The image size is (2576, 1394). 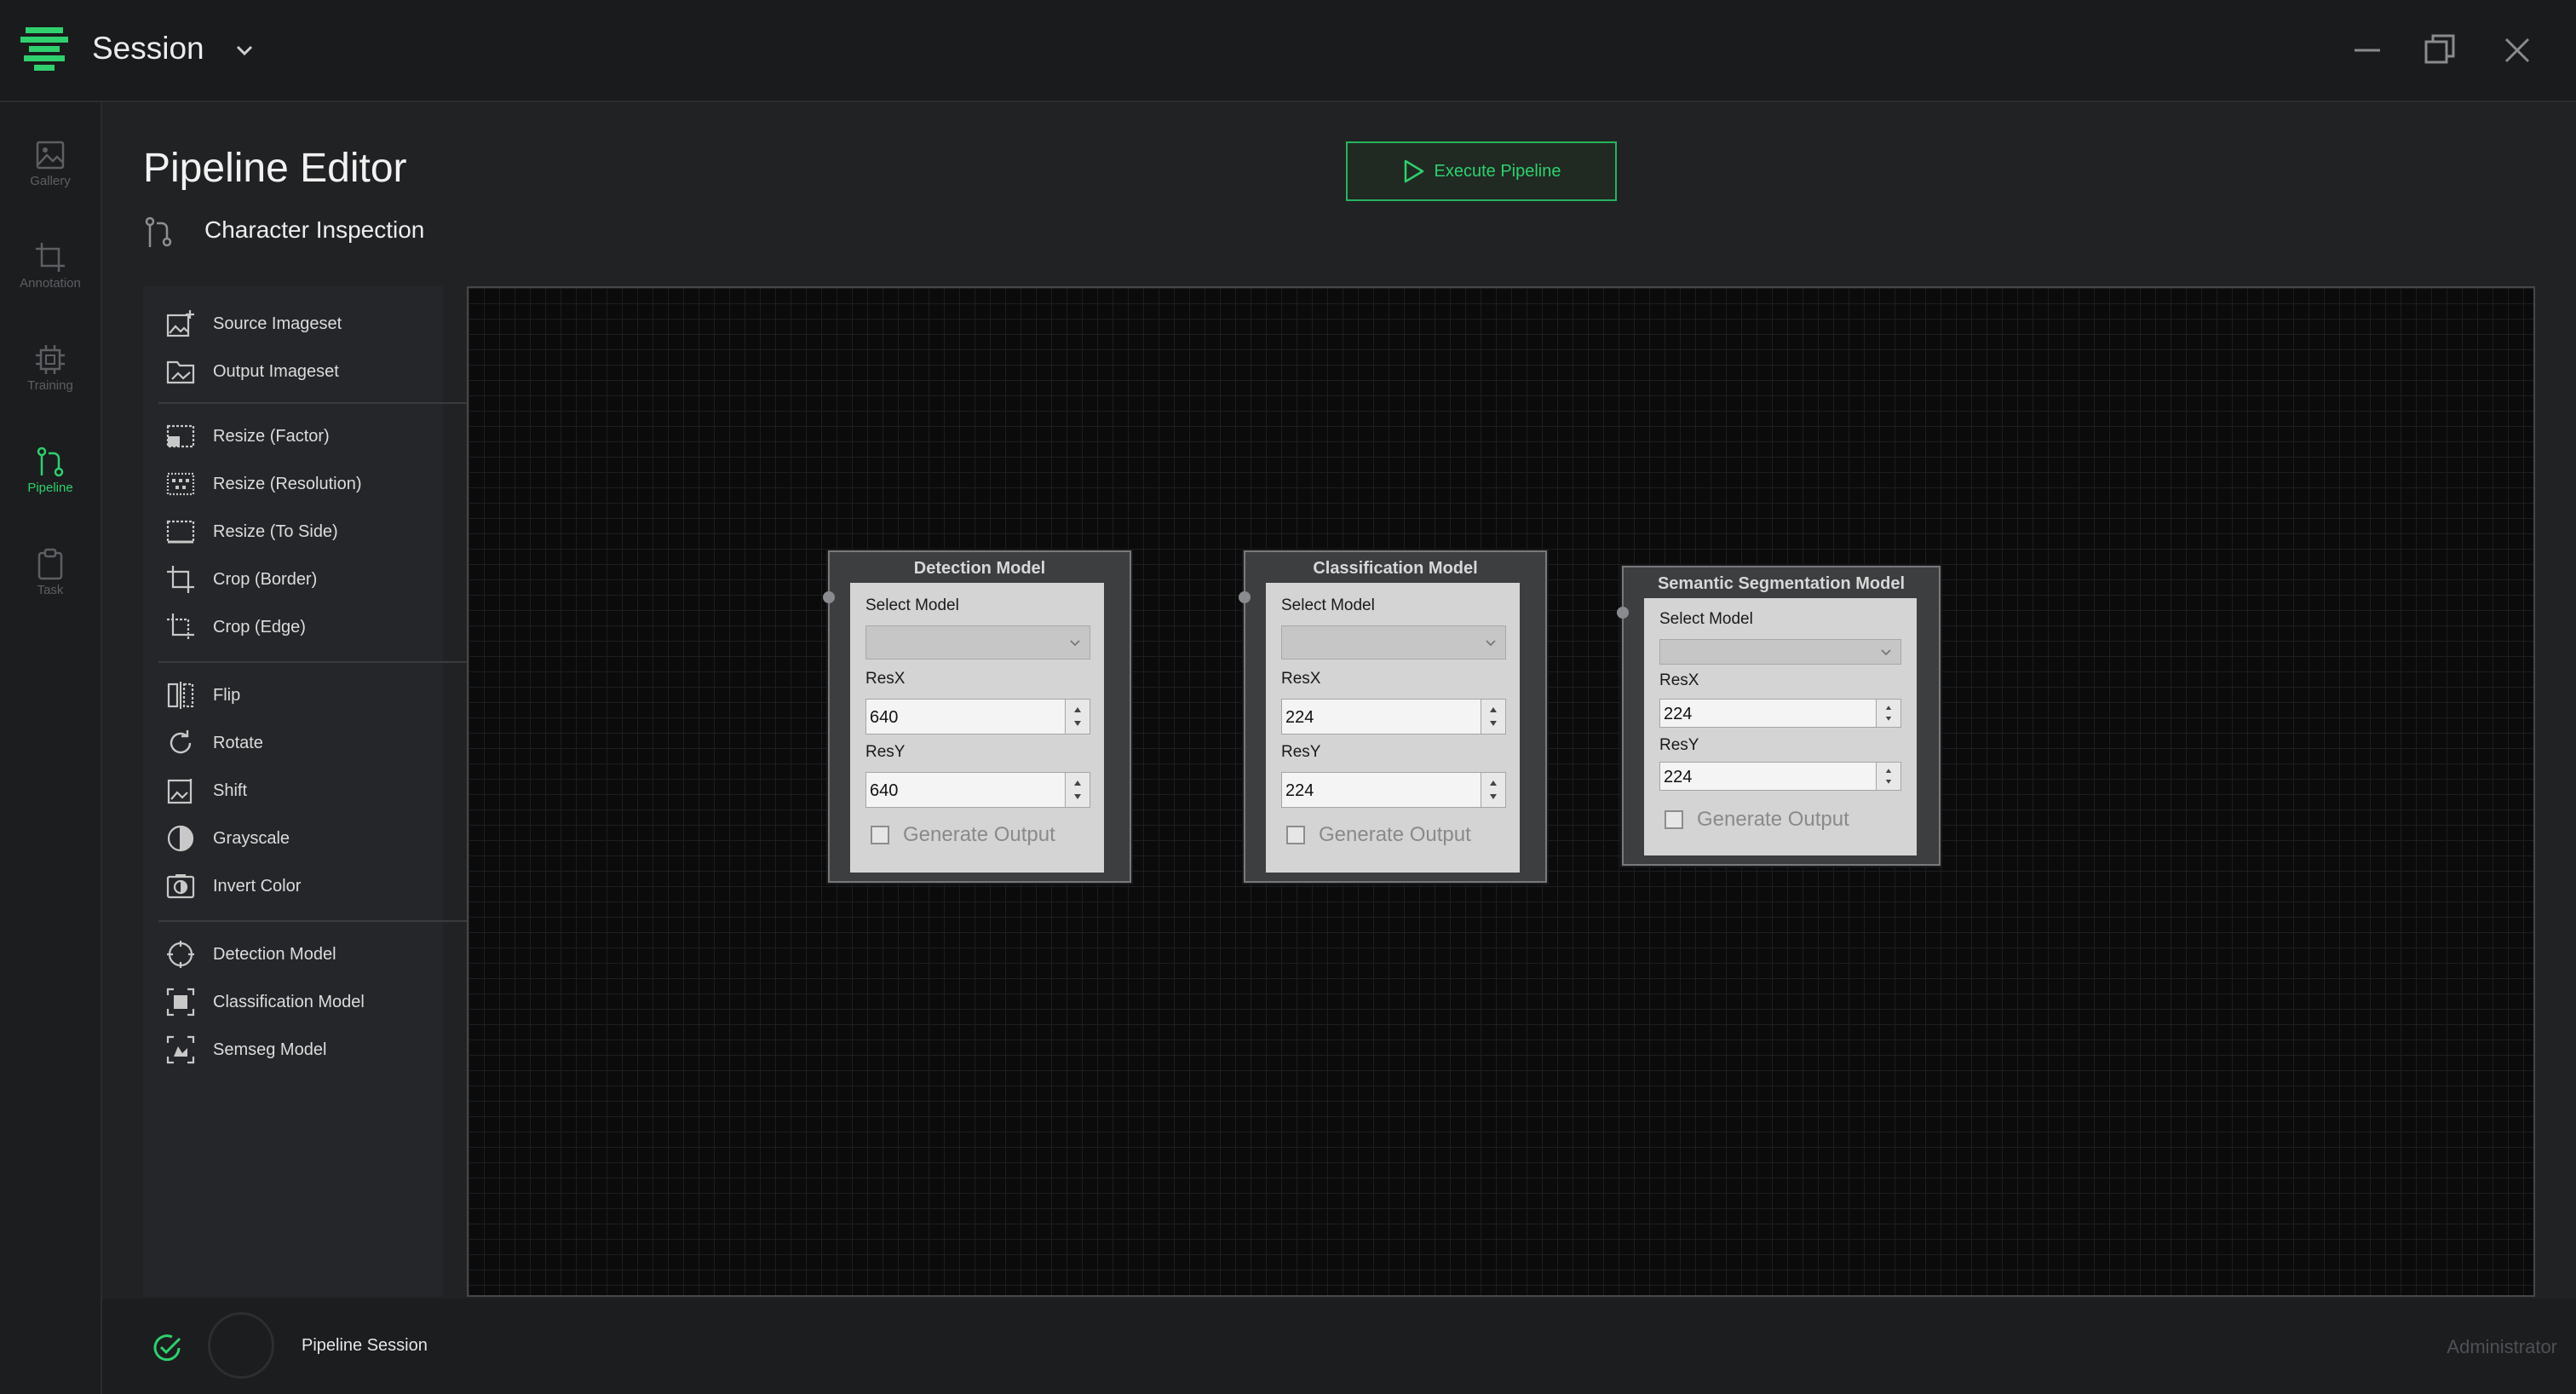 What do you see at coordinates (299, 436) in the screenshot?
I see `palette-item-resize-factor: Resize (Factor)` at bounding box center [299, 436].